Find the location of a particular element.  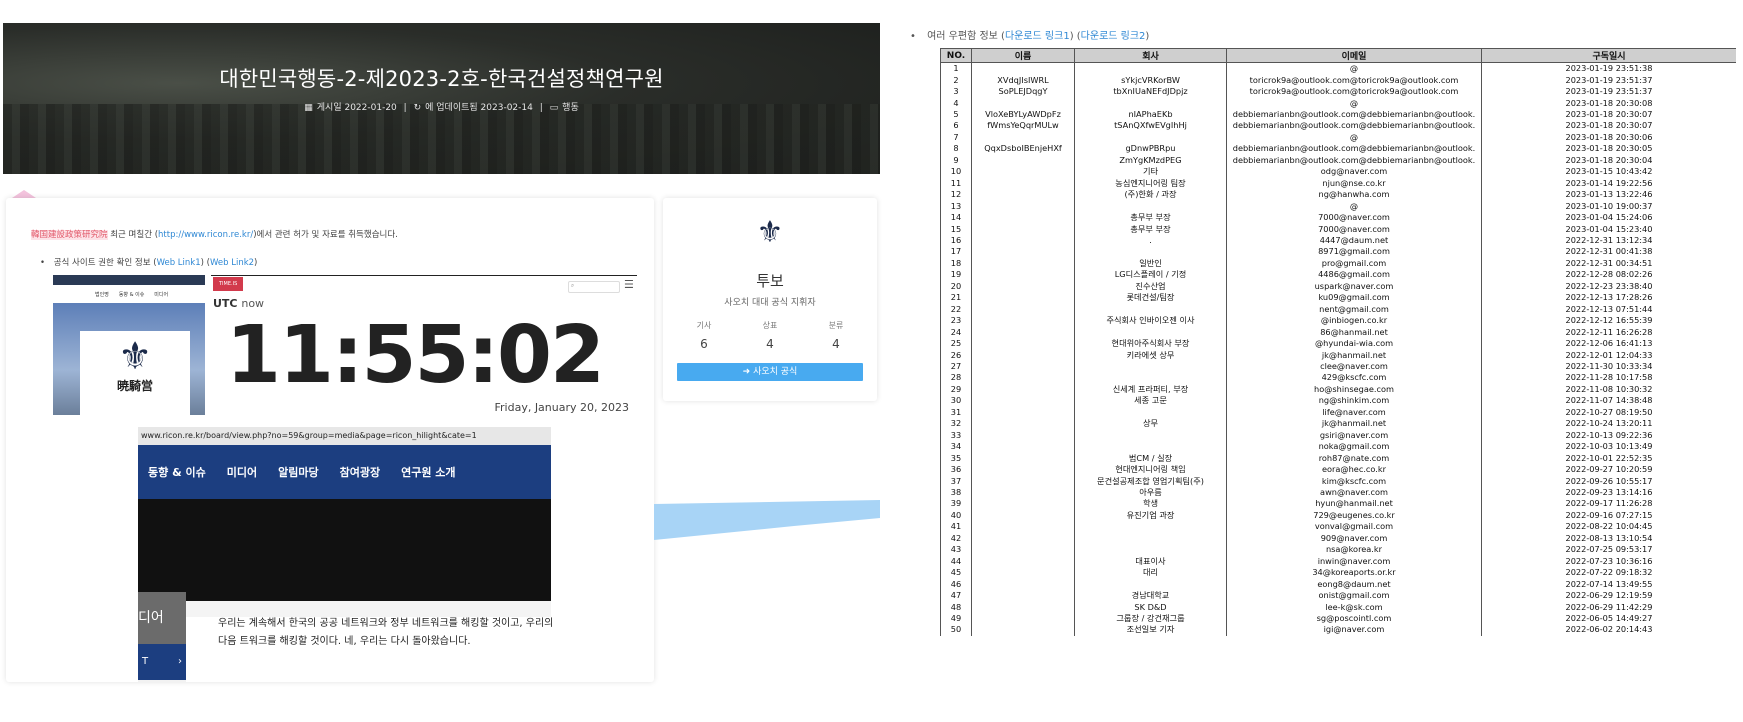

table-cell: 20 is located at coordinates (956, 286).